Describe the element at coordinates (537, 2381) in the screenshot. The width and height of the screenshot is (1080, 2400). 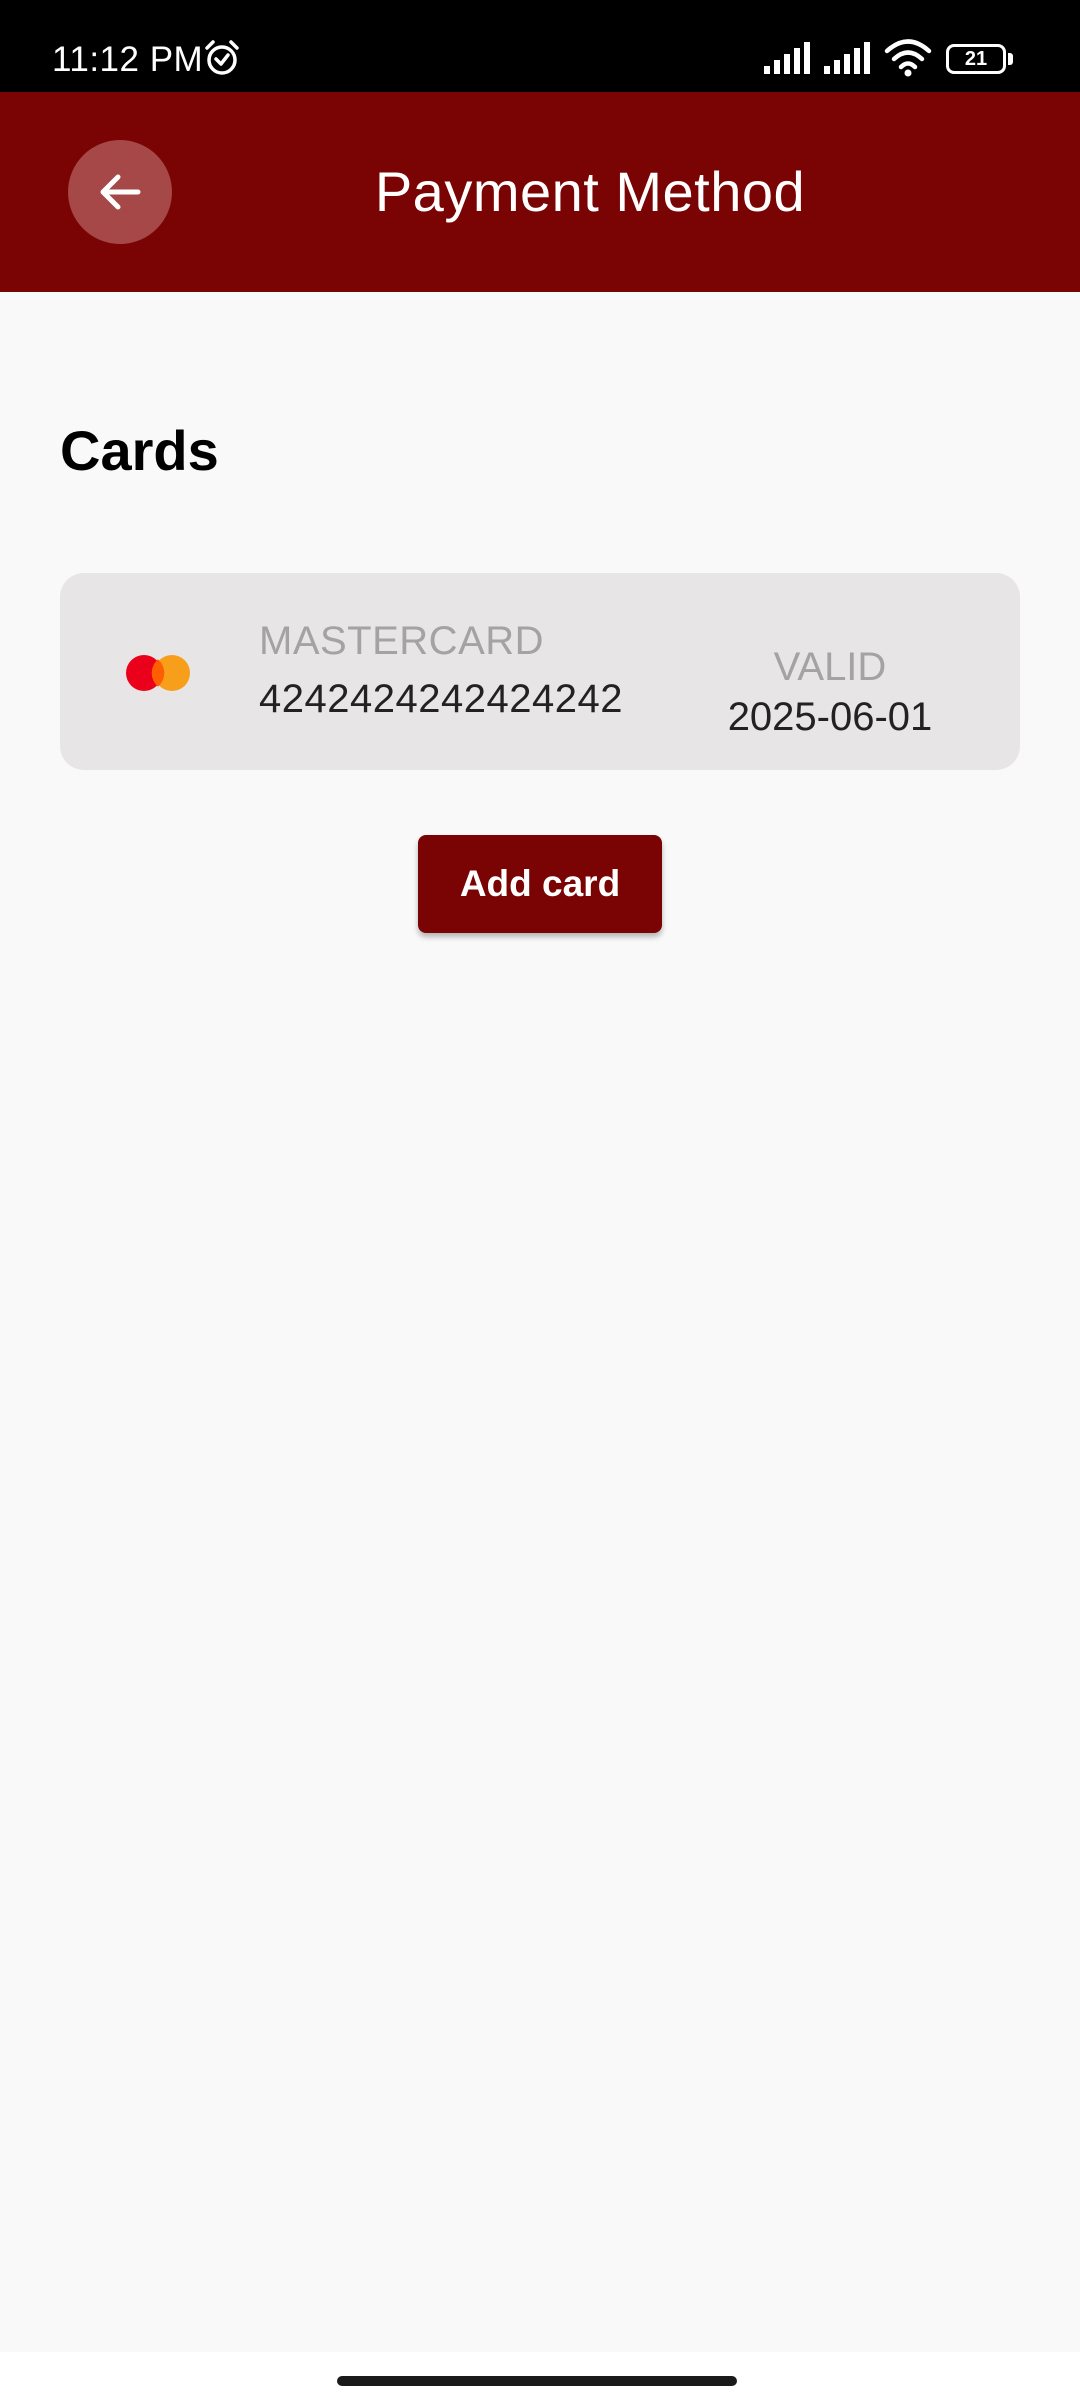
I see `home-indicator` at that location.